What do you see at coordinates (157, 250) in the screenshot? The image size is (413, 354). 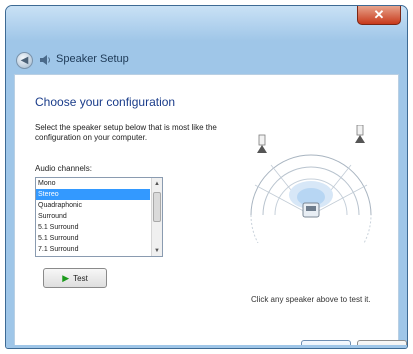 I see `scroll-down-icon: ▼` at bounding box center [157, 250].